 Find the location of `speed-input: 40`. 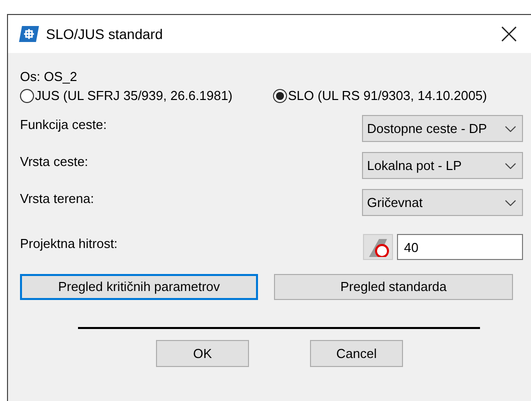

speed-input: 40 is located at coordinates (460, 247).